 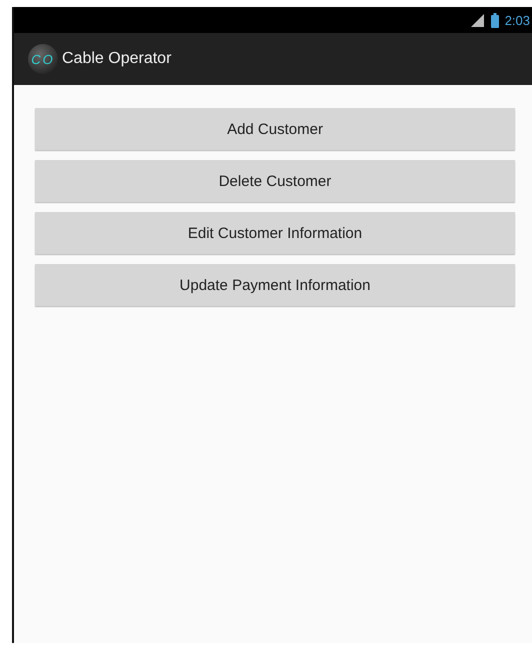 I want to click on status-time: 2:03, so click(x=517, y=20).